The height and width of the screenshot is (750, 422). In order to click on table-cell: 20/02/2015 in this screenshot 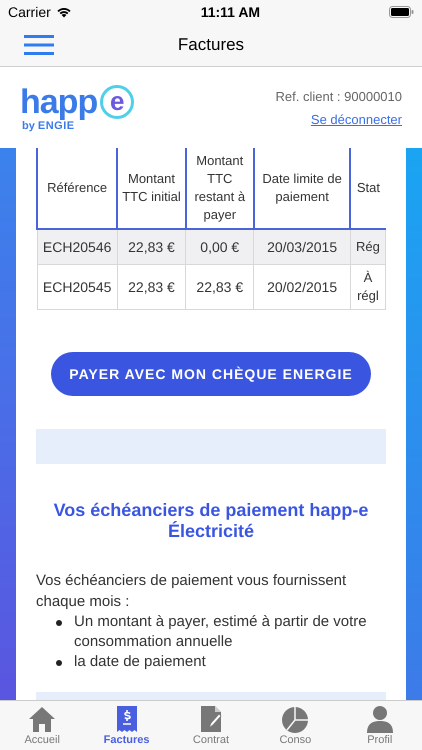, I will do `click(302, 287)`.